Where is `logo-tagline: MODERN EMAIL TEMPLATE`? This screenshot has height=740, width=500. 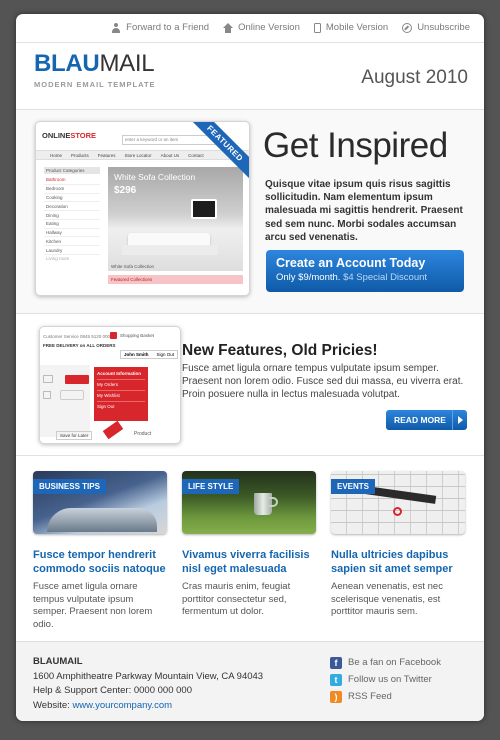 logo-tagline: MODERN EMAIL TEMPLATE is located at coordinates (95, 84).